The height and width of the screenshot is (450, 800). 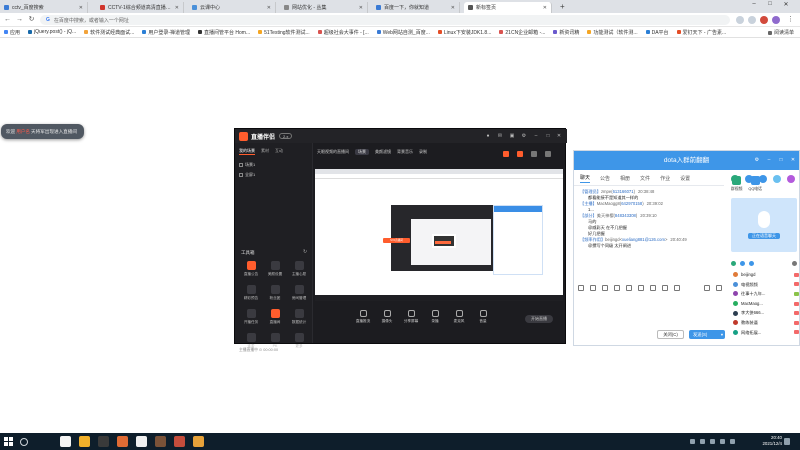 What do you see at coordinates (733, 263) in the screenshot?
I see `mic-toggle-icon` at bounding box center [733, 263].